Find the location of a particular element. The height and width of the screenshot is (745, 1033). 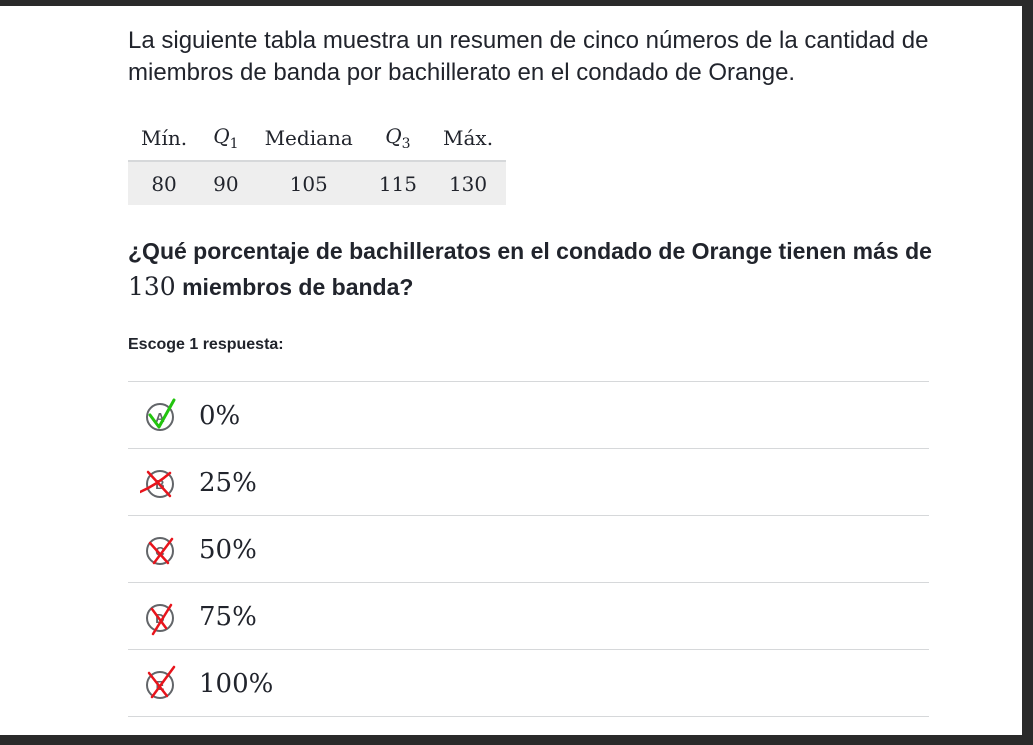

red-cross-icon: D is located at coordinates (160, 619).